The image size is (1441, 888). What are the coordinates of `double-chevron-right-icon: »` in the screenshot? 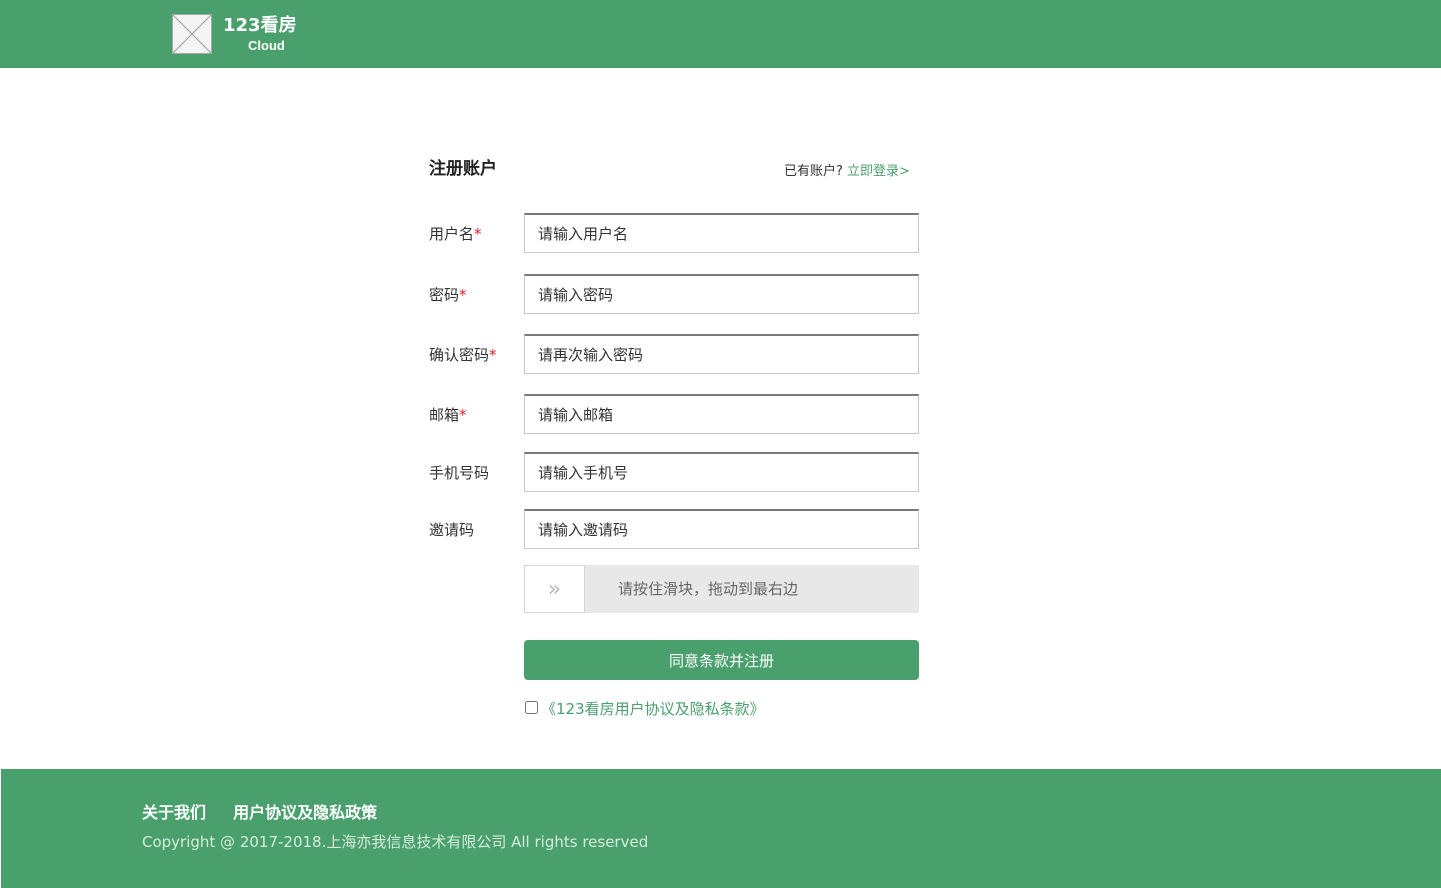 It's located at (554, 589).